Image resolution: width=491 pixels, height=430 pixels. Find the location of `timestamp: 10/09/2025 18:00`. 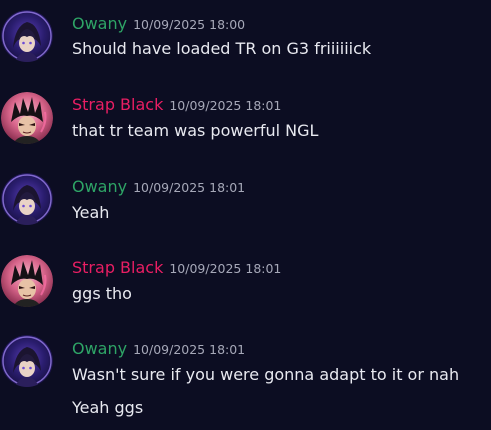

timestamp: 10/09/2025 18:00 is located at coordinates (189, 24).